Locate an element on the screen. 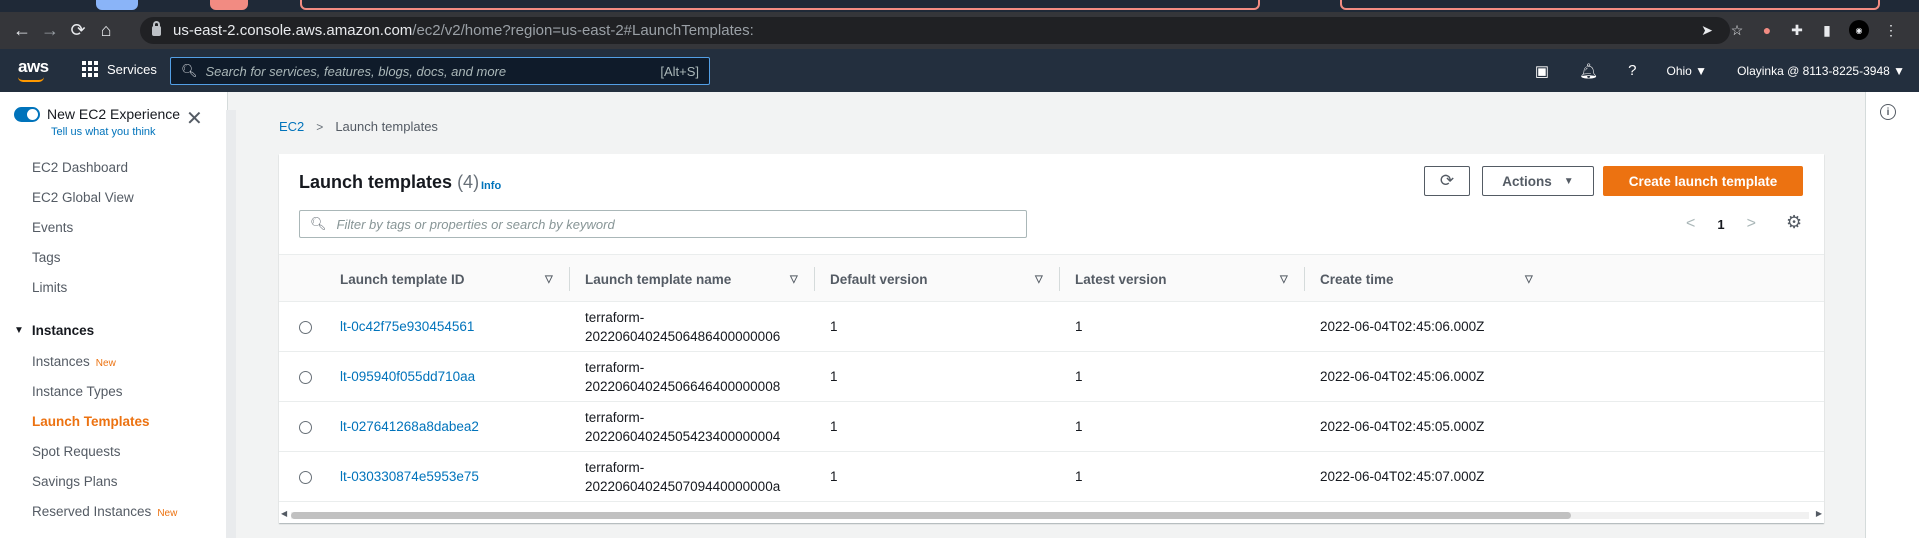  name-line: 20220604024506646400000008 is located at coordinates (683, 386).